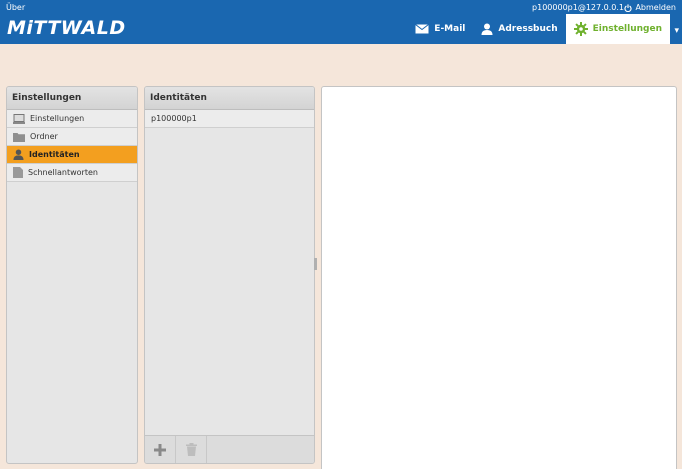 The width and height of the screenshot is (682, 469). Describe the element at coordinates (63, 172) in the screenshot. I see `settings-item-label: Schnellantworten` at that location.